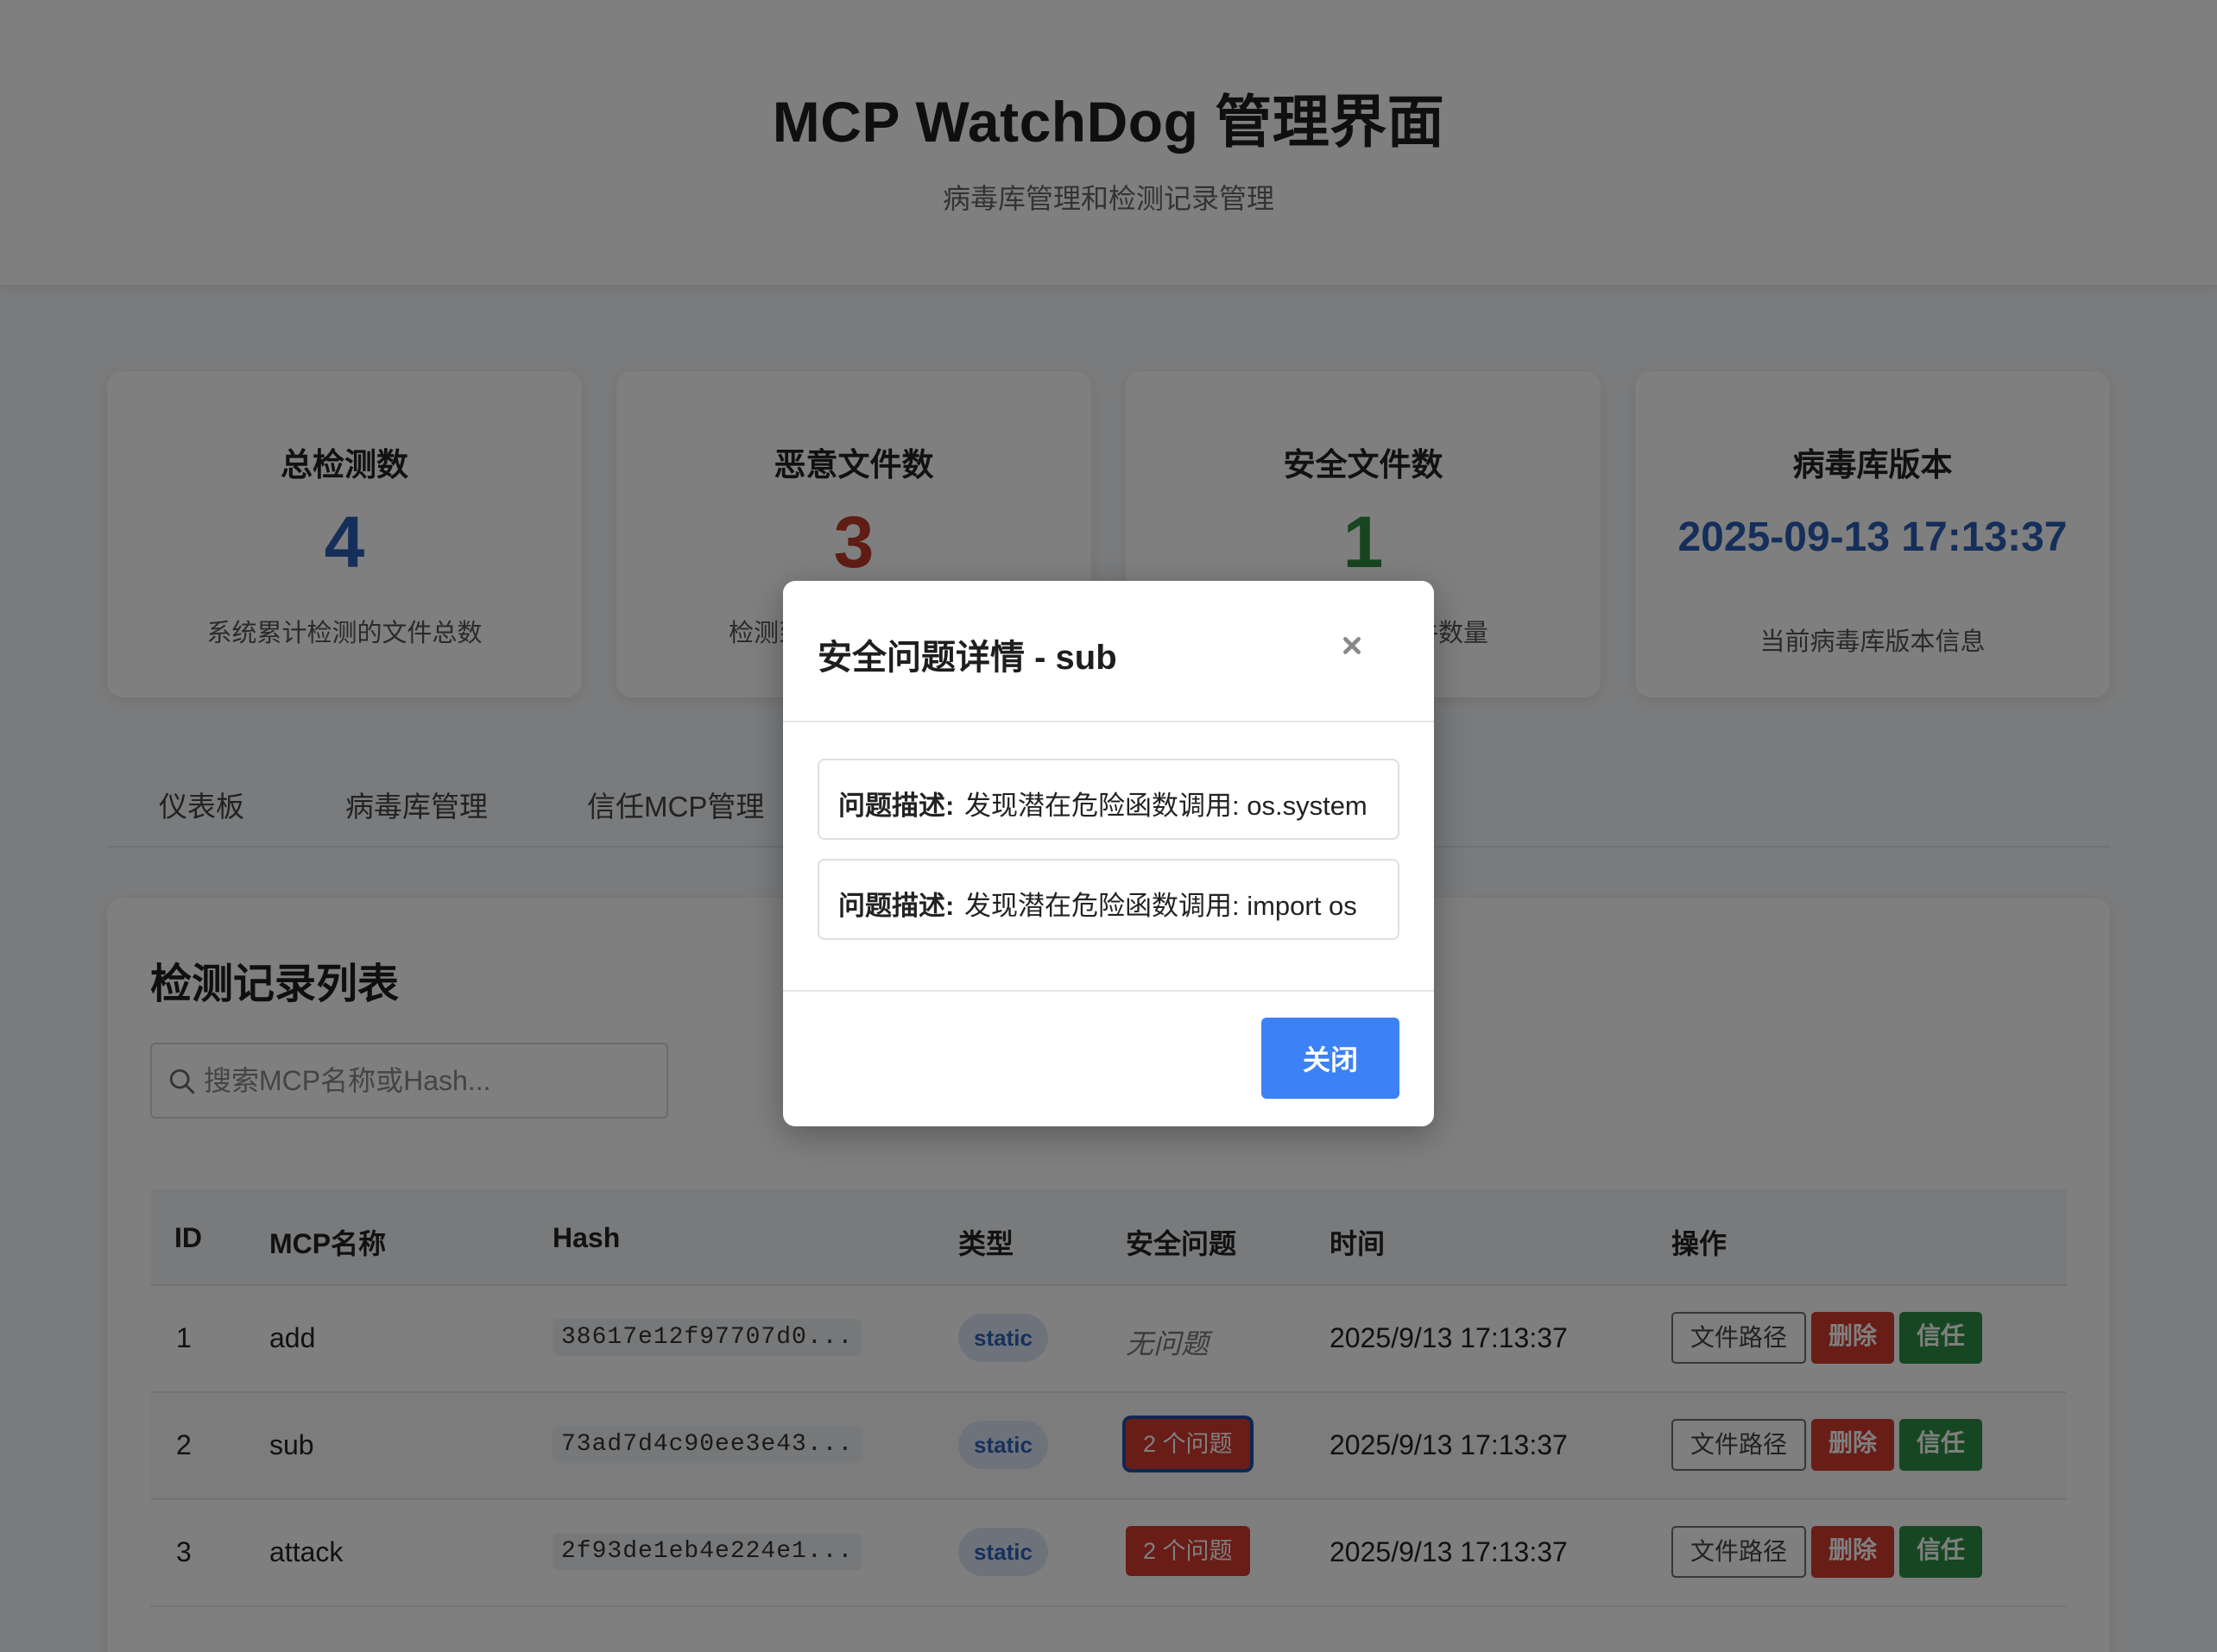 The width and height of the screenshot is (2217, 1652). What do you see at coordinates (967, 658) in the screenshot?
I see `modal-title: 安全问题详情 - sub` at bounding box center [967, 658].